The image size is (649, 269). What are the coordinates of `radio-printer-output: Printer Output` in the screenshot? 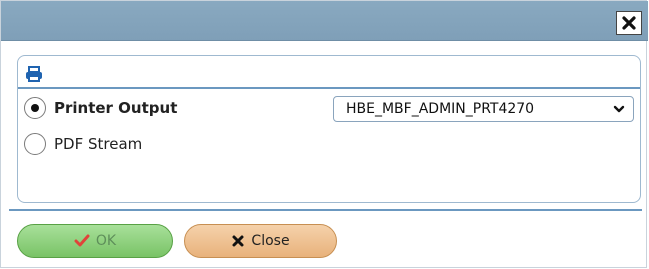 It's located at (100, 108).